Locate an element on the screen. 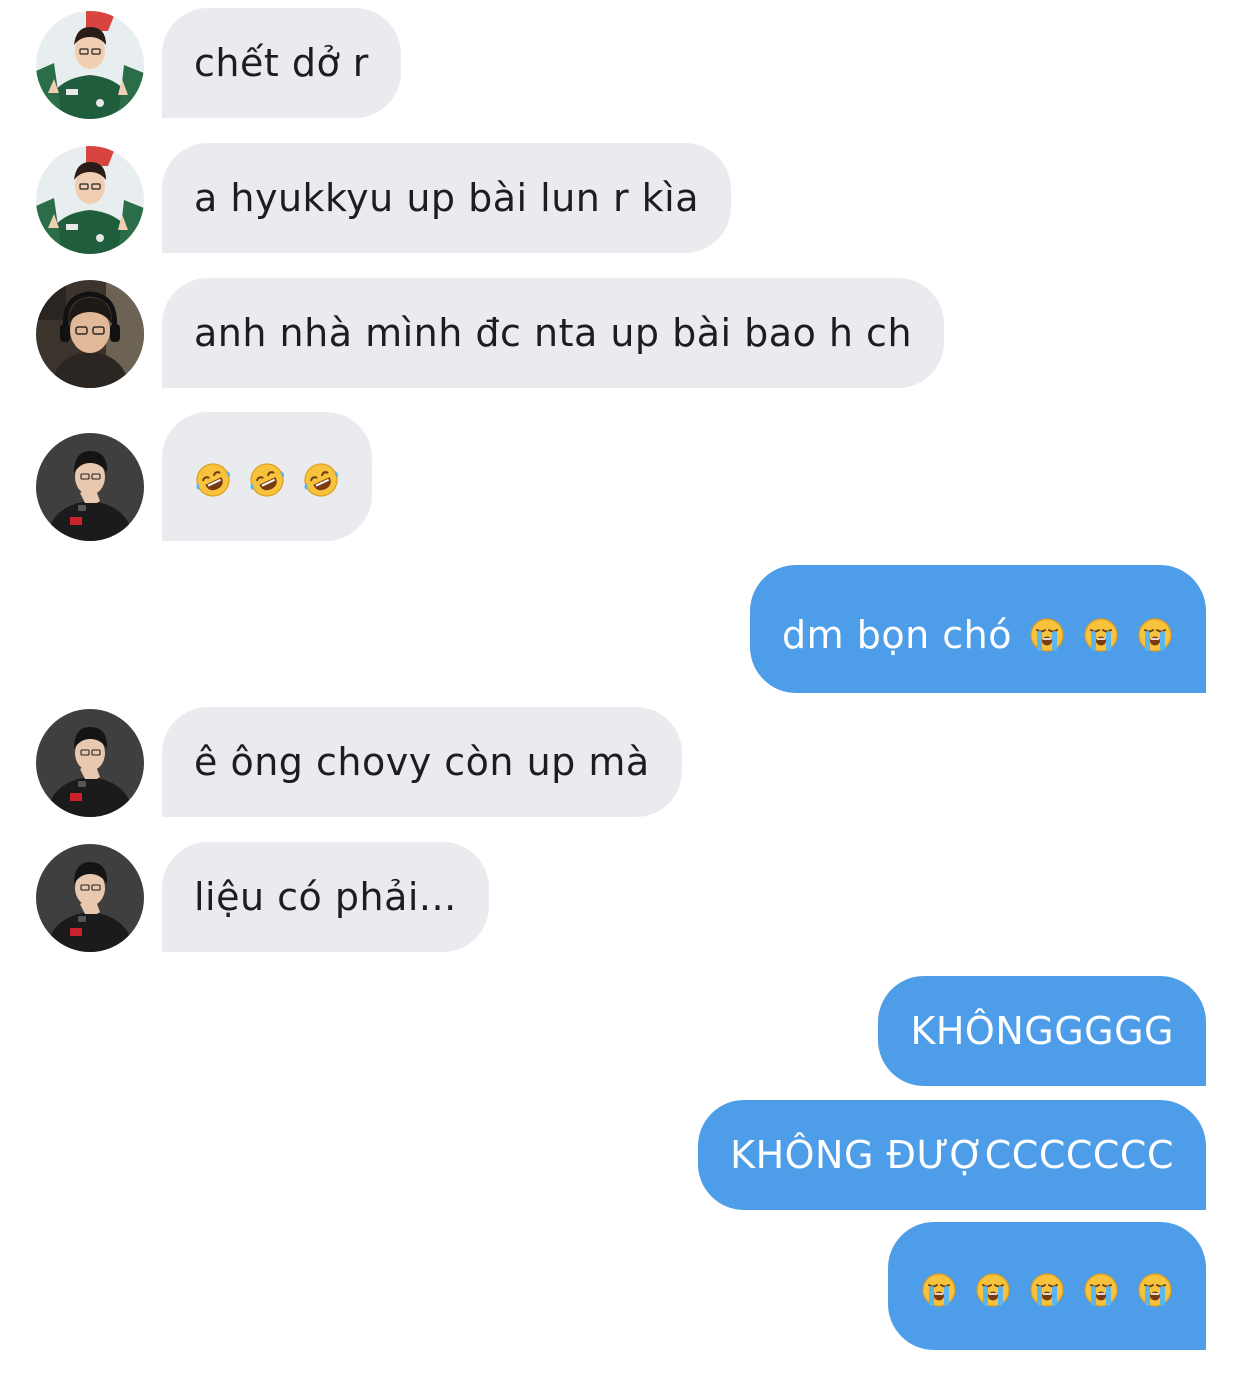 The height and width of the screenshot is (1383, 1242). message-bubble: KHÔNG ĐƯỢCCCCCCC is located at coordinates (952, 1155).